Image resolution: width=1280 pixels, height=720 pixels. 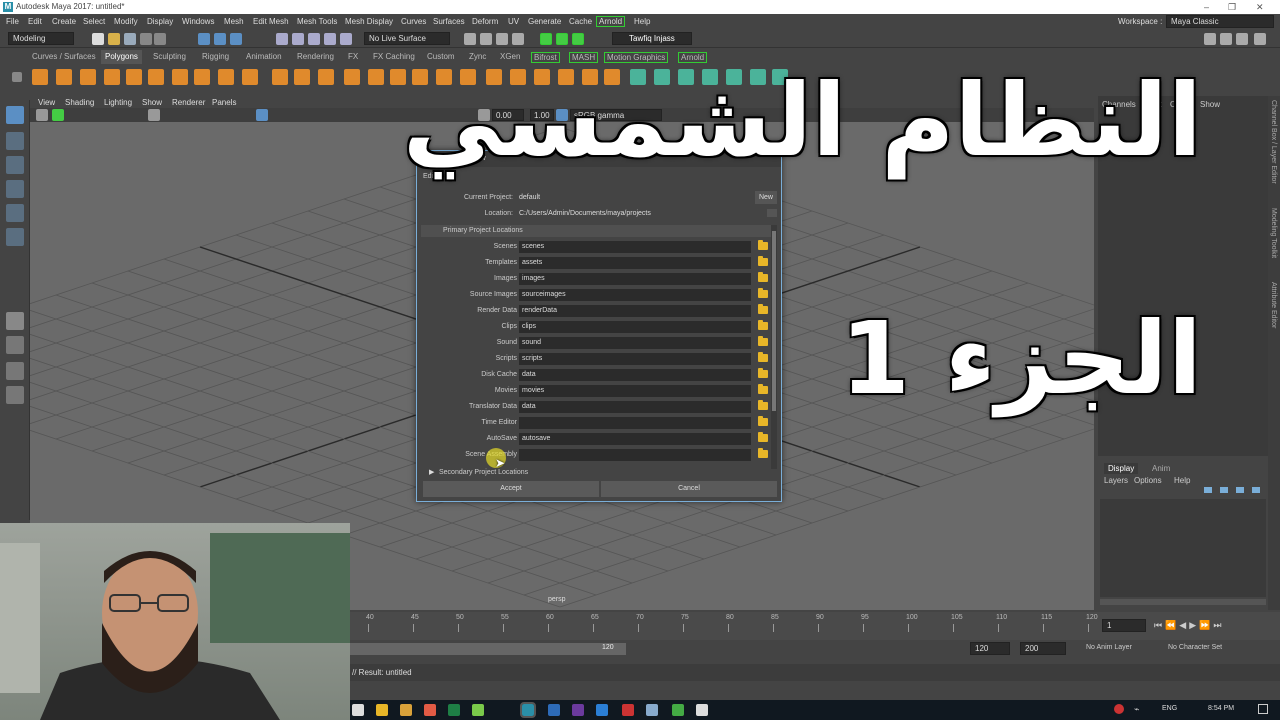 I want to click on arnold-render-icon, so click(x=546, y=39).